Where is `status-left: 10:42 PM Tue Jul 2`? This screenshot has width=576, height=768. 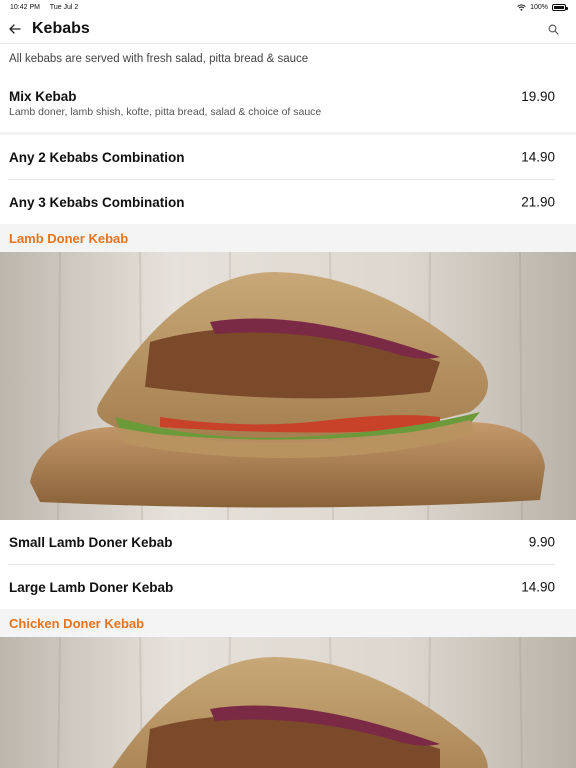 status-left: 10:42 PM Tue Jul 2 is located at coordinates (48, 7).